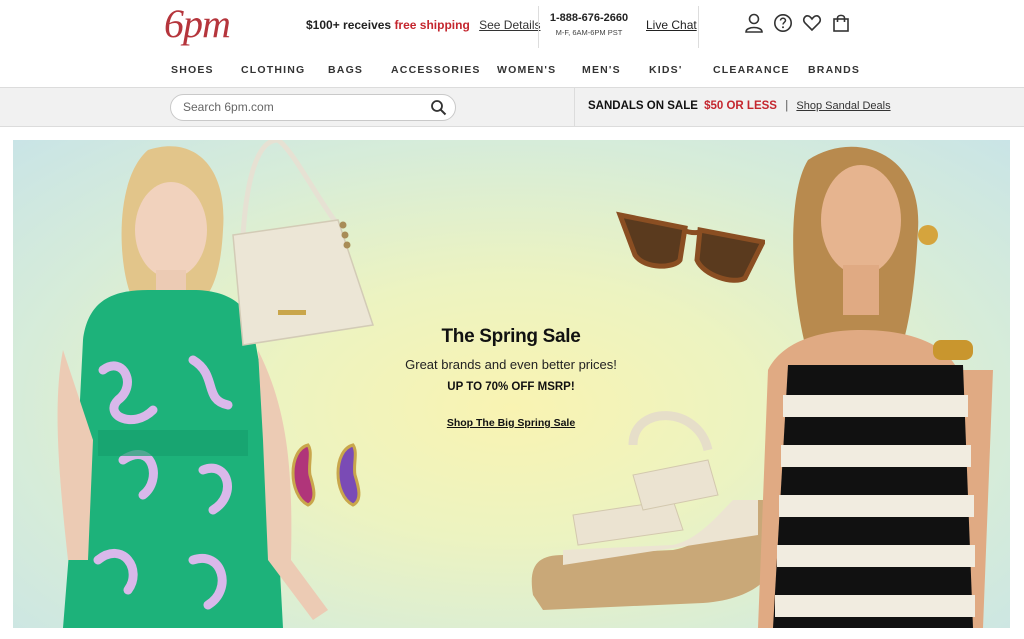  What do you see at coordinates (797, 23) in the screenshot?
I see `header-icons` at bounding box center [797, 23].